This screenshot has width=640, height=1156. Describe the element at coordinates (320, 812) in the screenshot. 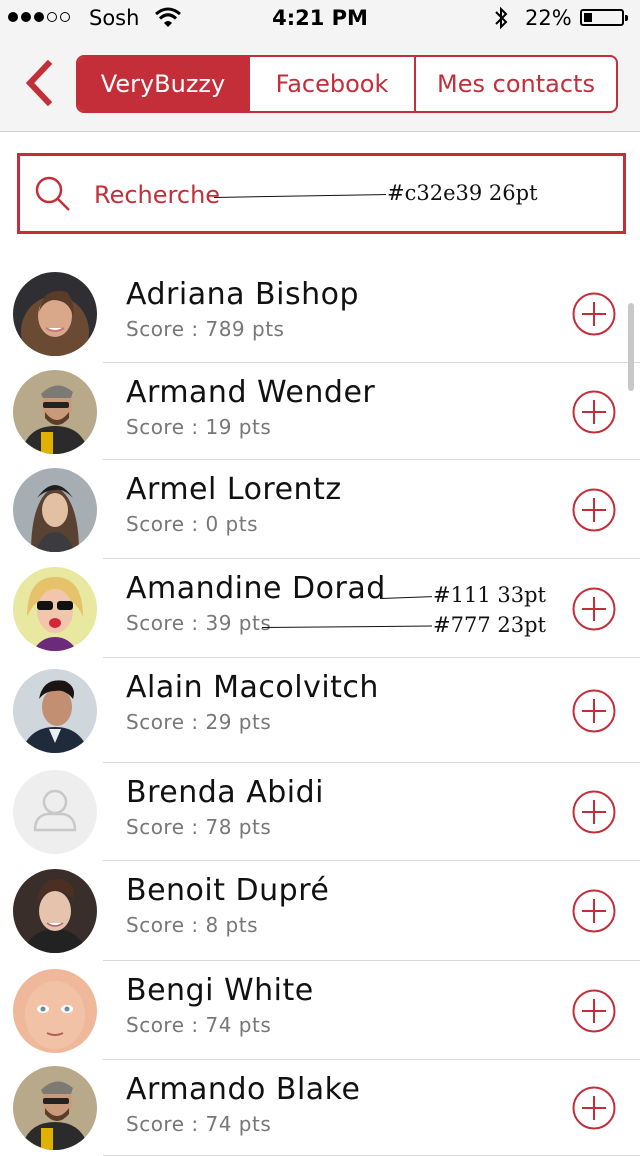

I see `list-item: Brenda Abidi Score : 78 pts` at that location.